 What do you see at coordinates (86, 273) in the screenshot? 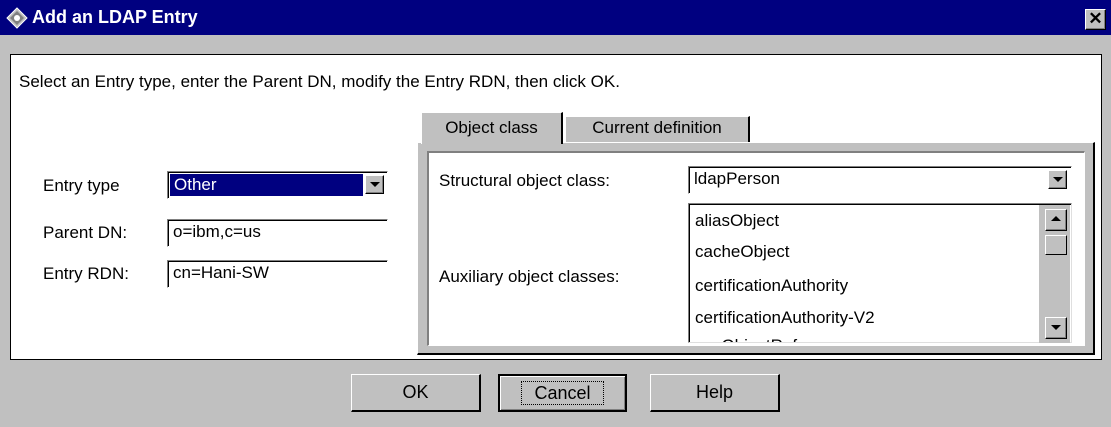
I see `entry-rdn-label: Entry RDN:` at bounding box center [86, 273].